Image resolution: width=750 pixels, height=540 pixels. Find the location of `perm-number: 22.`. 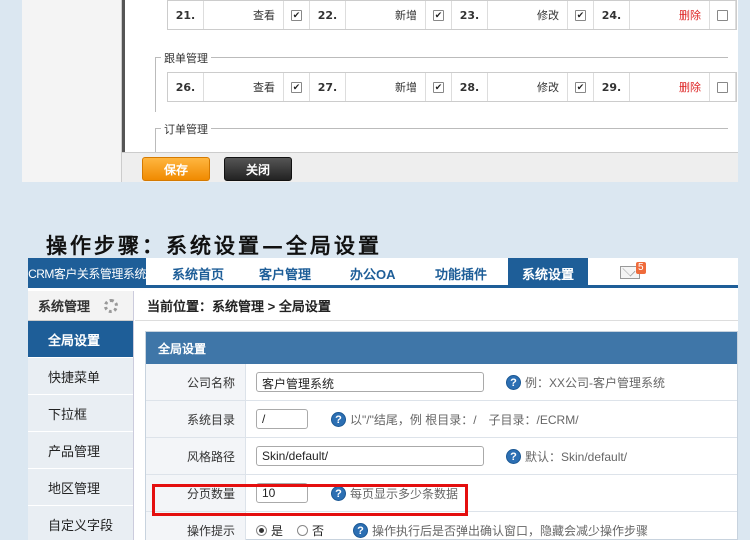

perm-number: 22. is located at coordinates (328, 15).